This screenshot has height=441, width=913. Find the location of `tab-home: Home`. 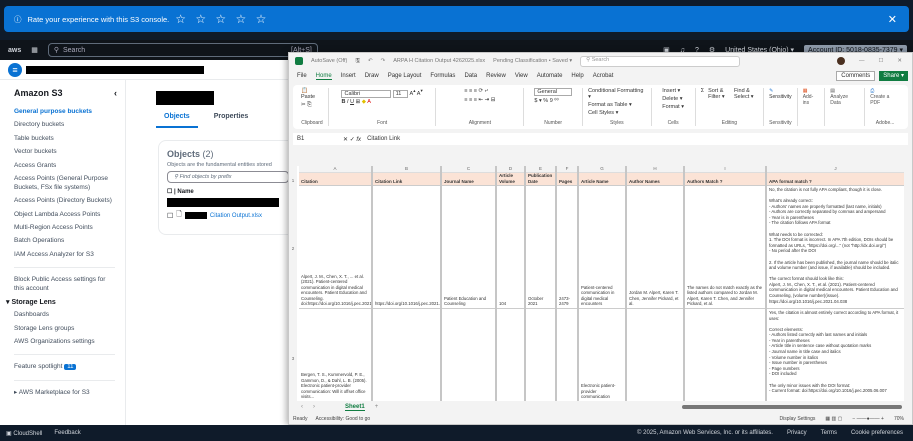

tab-home: Home is located at coordinates (323, 76).